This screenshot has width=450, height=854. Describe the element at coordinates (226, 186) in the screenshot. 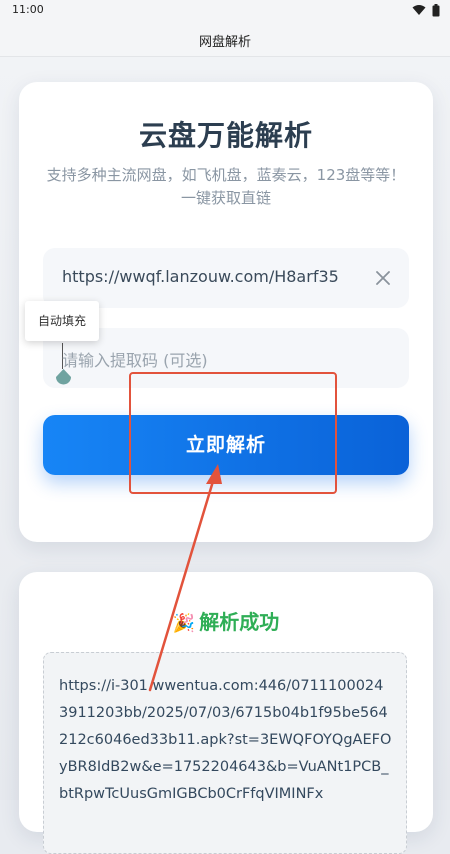

I see `page-subtitle: 支持多种主流网盘，如飞机盘，蓝奏云，123盘等等！一键获取直链` at that location.